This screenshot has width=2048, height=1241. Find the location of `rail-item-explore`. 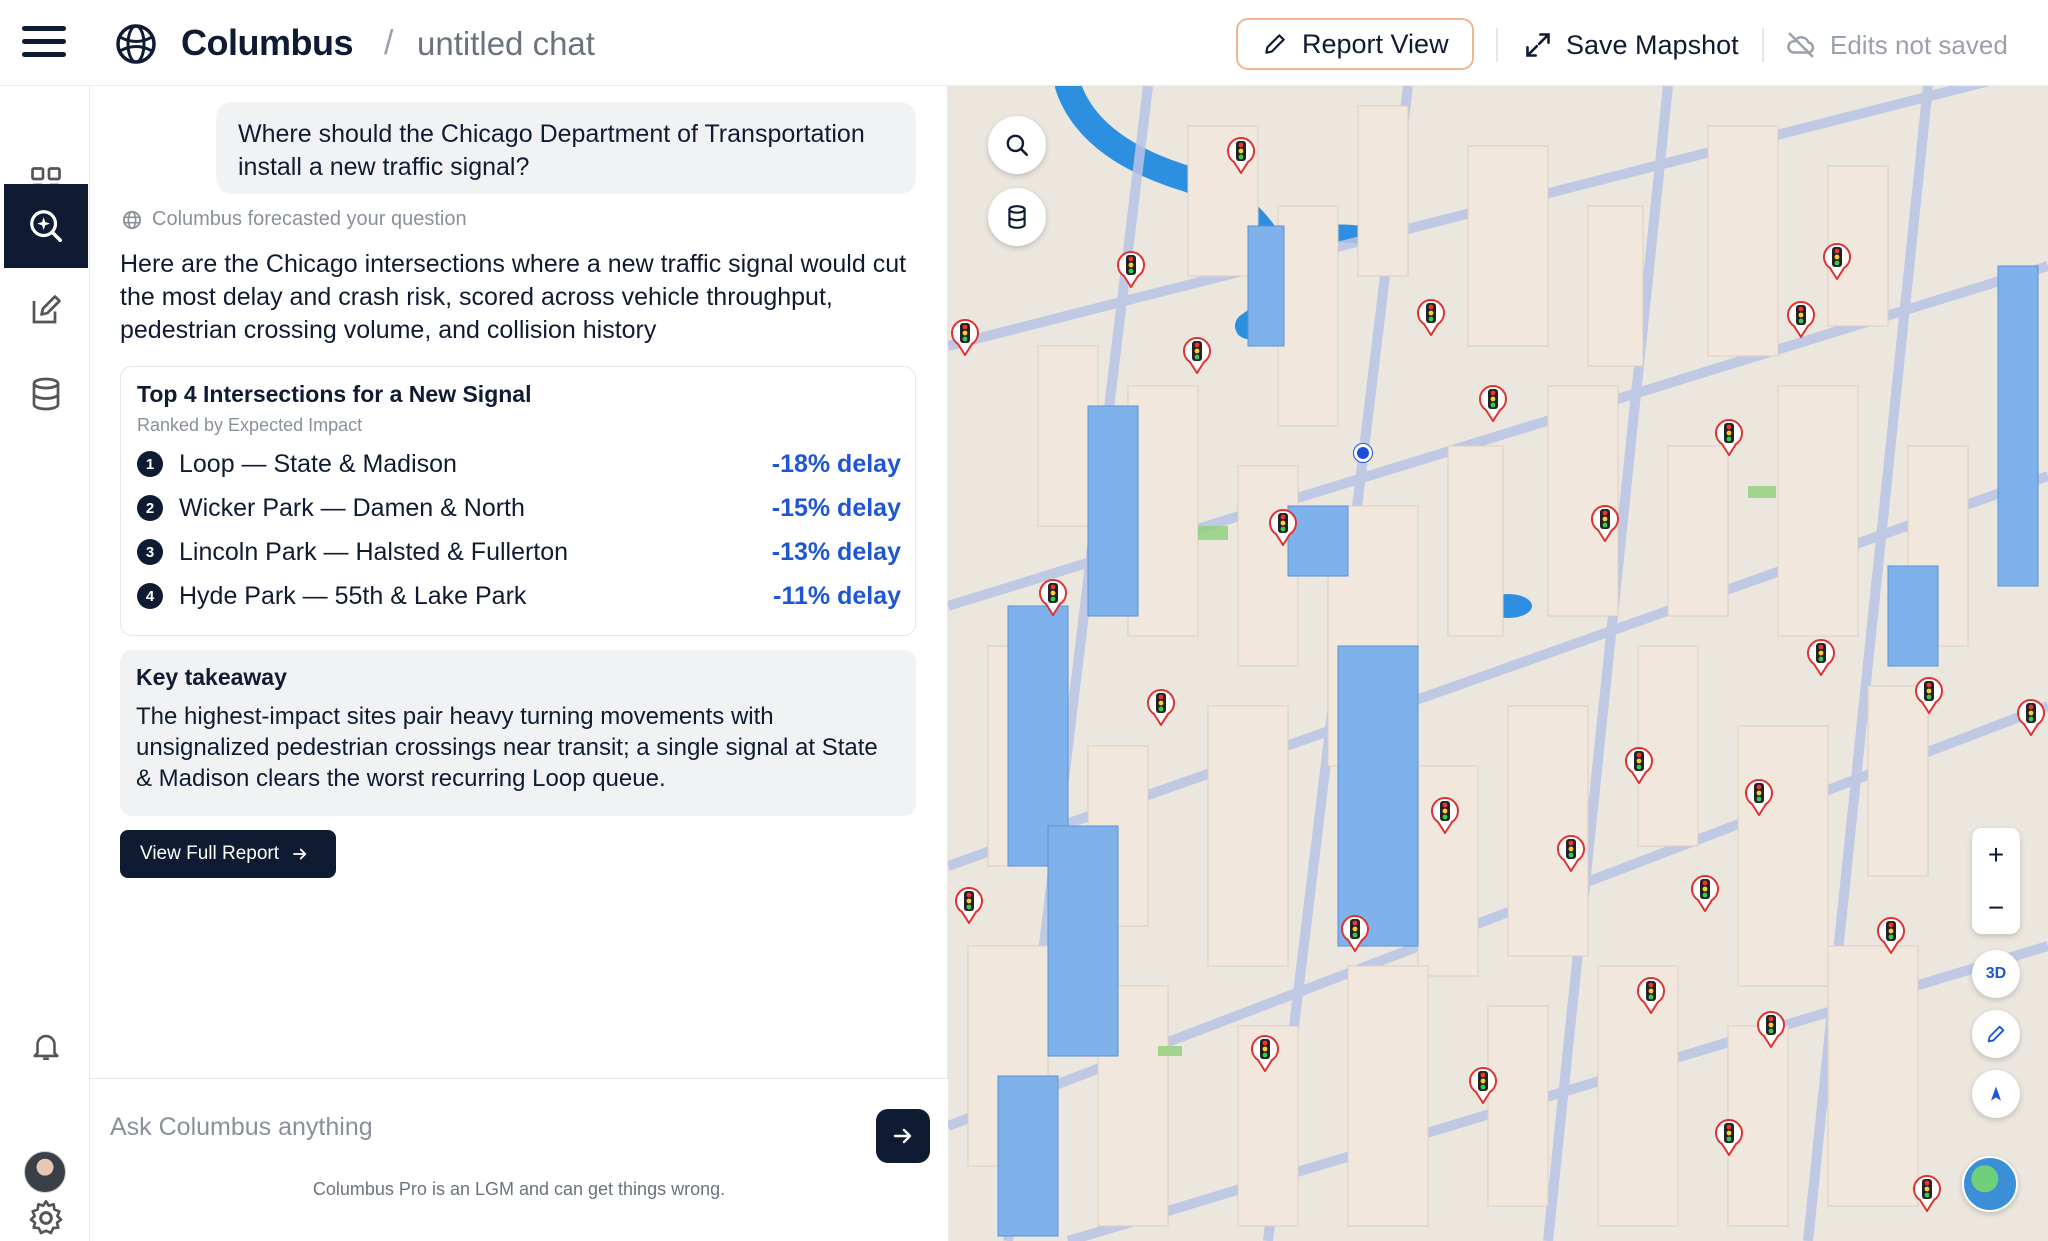

rail-item-explore is located at coordinates (46, 226).